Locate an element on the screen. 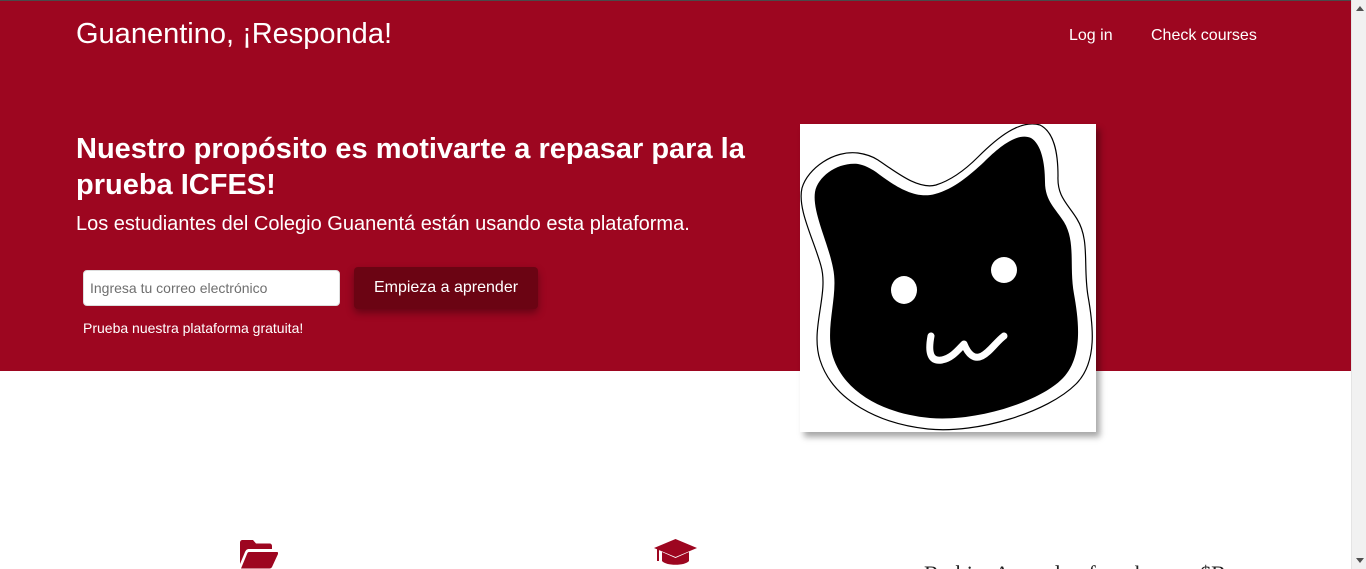 This screenshot has height=569, width=1366. vertical-scrollbar is located at coordinates (1358, 284).